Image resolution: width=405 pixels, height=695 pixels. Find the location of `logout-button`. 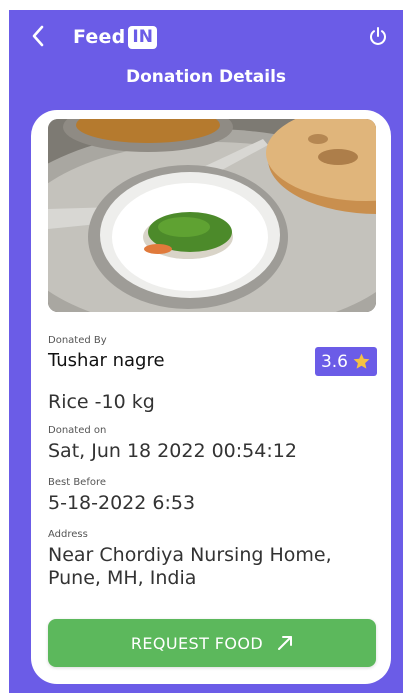

logout-button is located at coordinates (378, 36).